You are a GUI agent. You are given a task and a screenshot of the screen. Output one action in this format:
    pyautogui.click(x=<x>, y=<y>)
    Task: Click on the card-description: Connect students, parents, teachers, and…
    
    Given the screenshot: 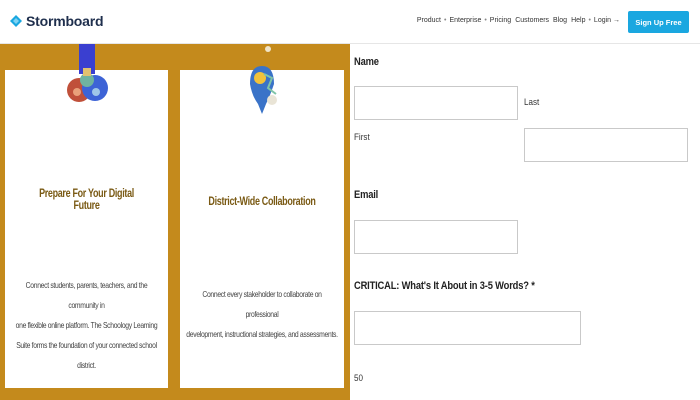 What is the action you would take?
    pyautogui.click(x=86, y=325)
    